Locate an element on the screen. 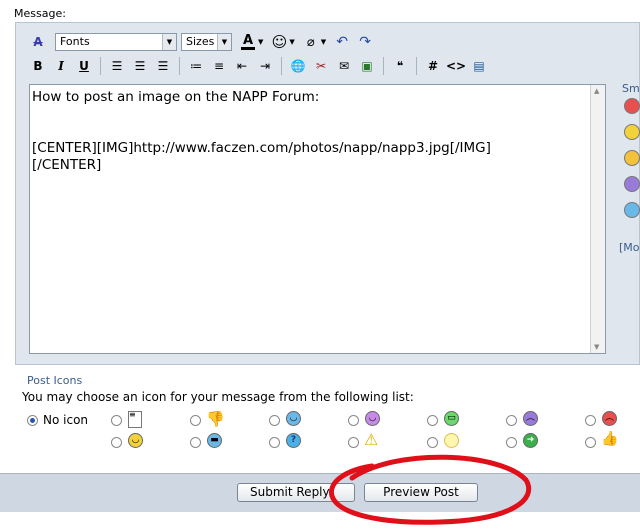 This screenshot has width=640, height=531. attachment-icon: ⌀ is located at coordinates (311, 42).